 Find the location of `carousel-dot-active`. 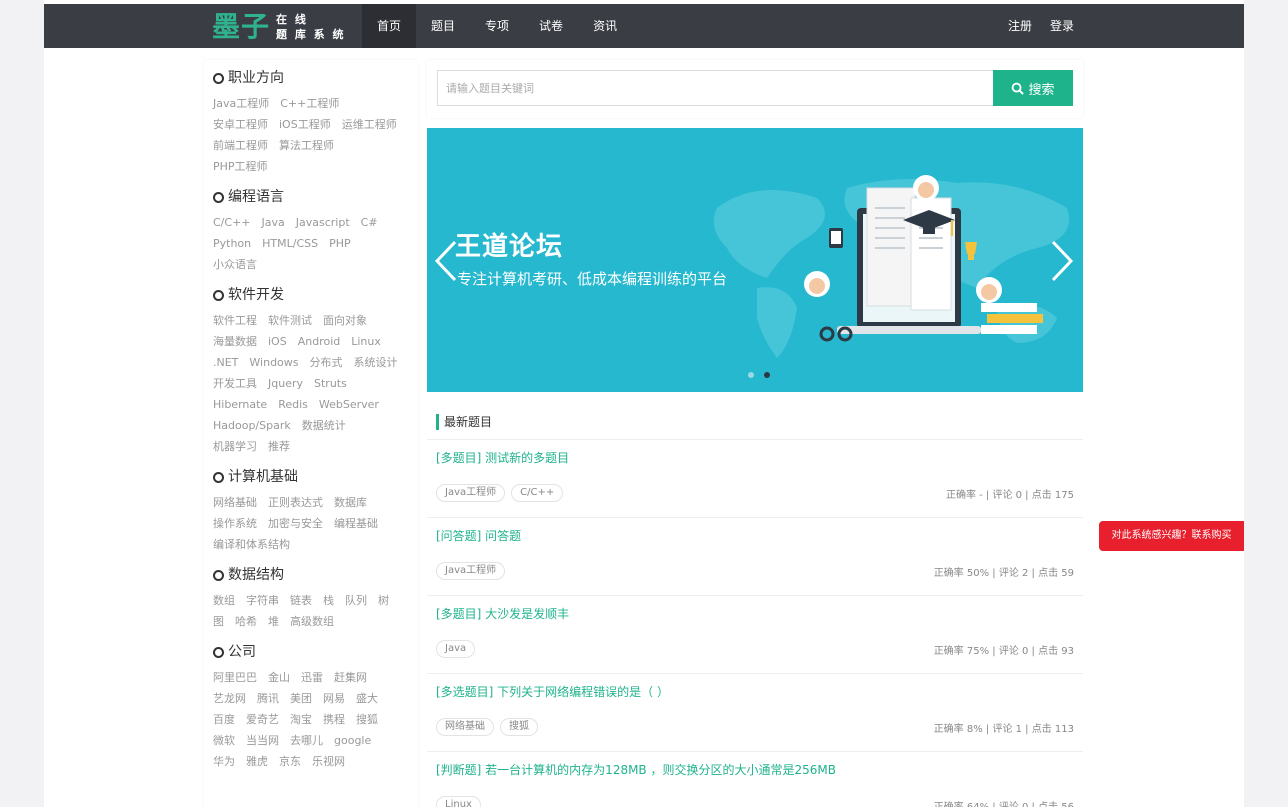

carousel-dot-active is located at coordinates (767, 375).